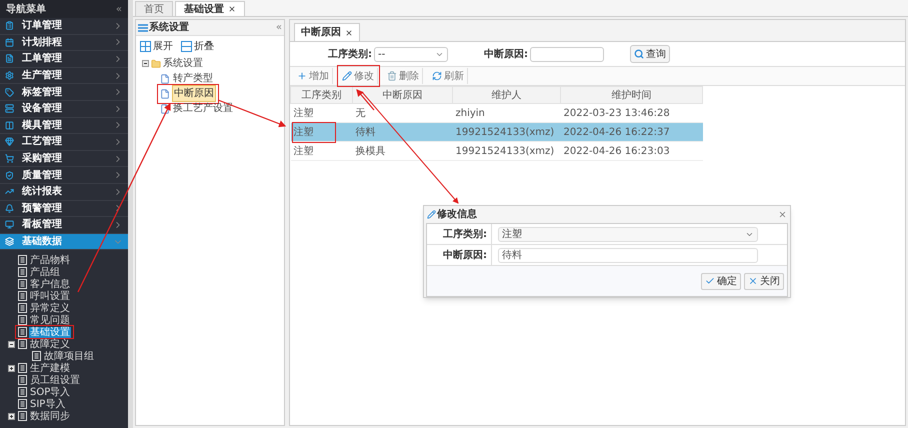  What do you see at coordinates (366, 132) in the screenshot?
I see `table-cell: 待料` at bounding box center [366, 132].